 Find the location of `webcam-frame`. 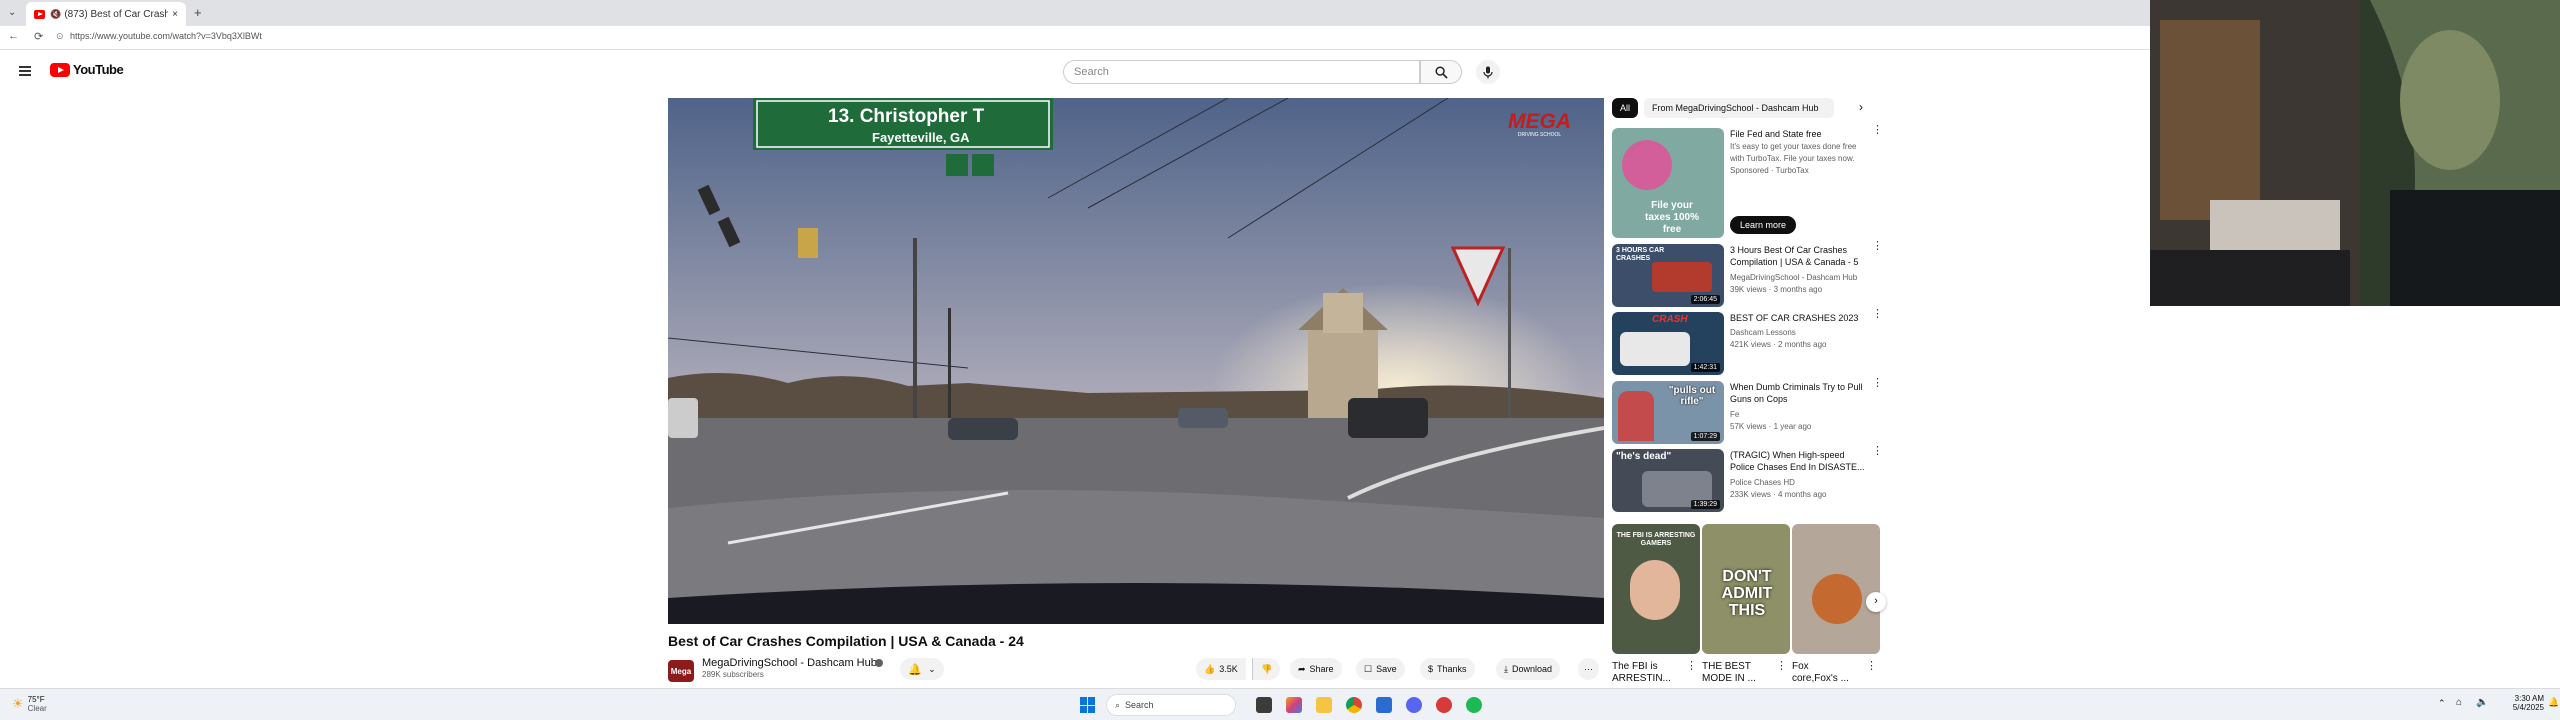

webcam-frame is located at coordinates (2355, 153).